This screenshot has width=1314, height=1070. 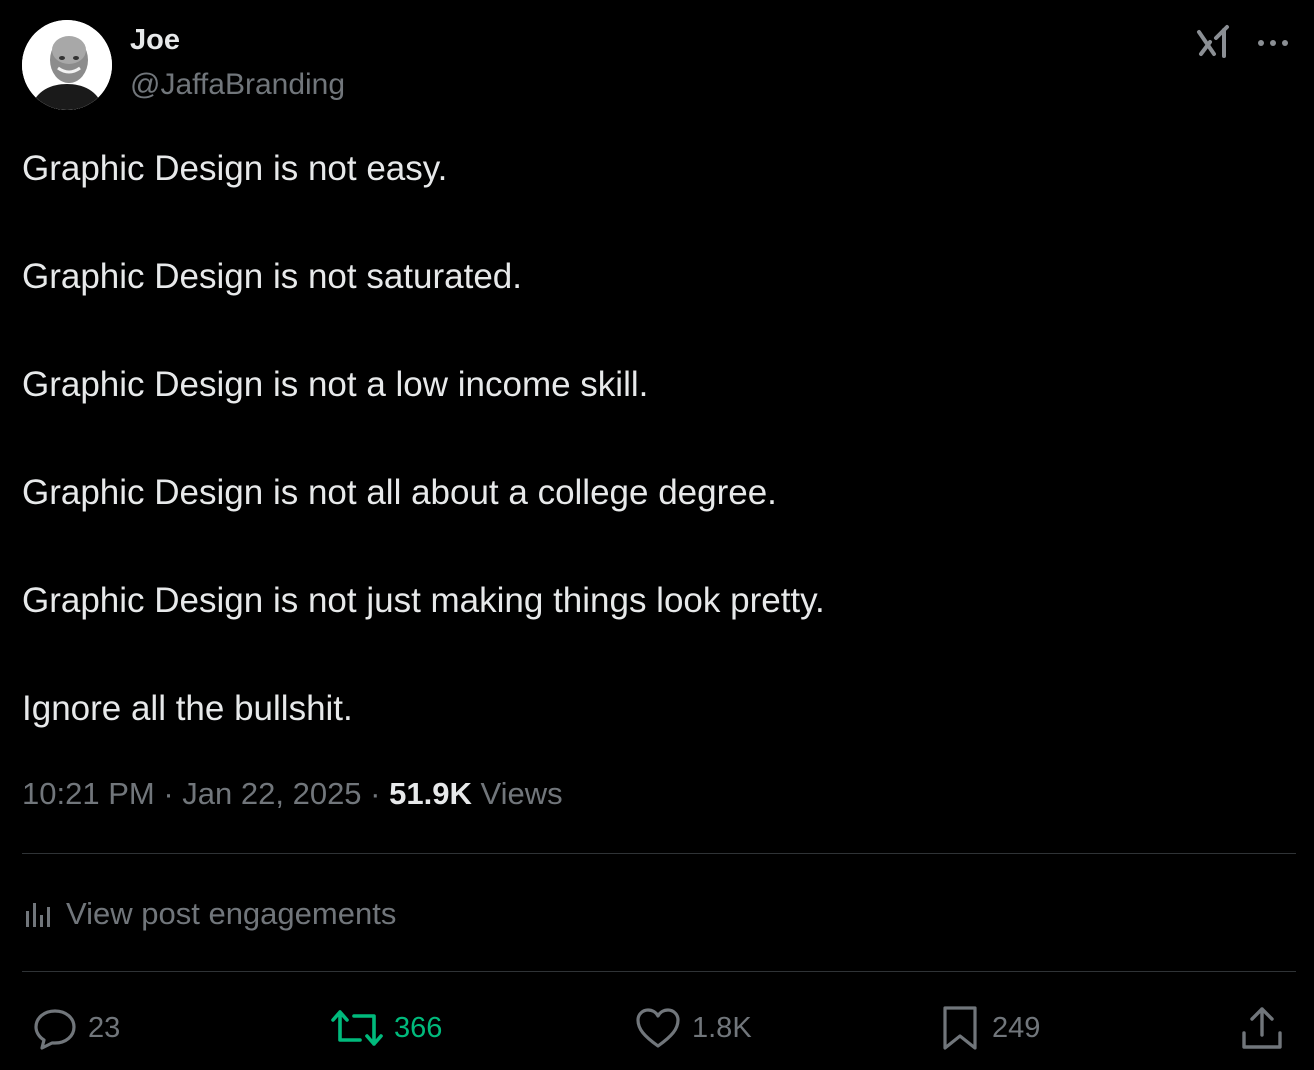 I want to click on heart-icon, so click(x=658, y=1028).